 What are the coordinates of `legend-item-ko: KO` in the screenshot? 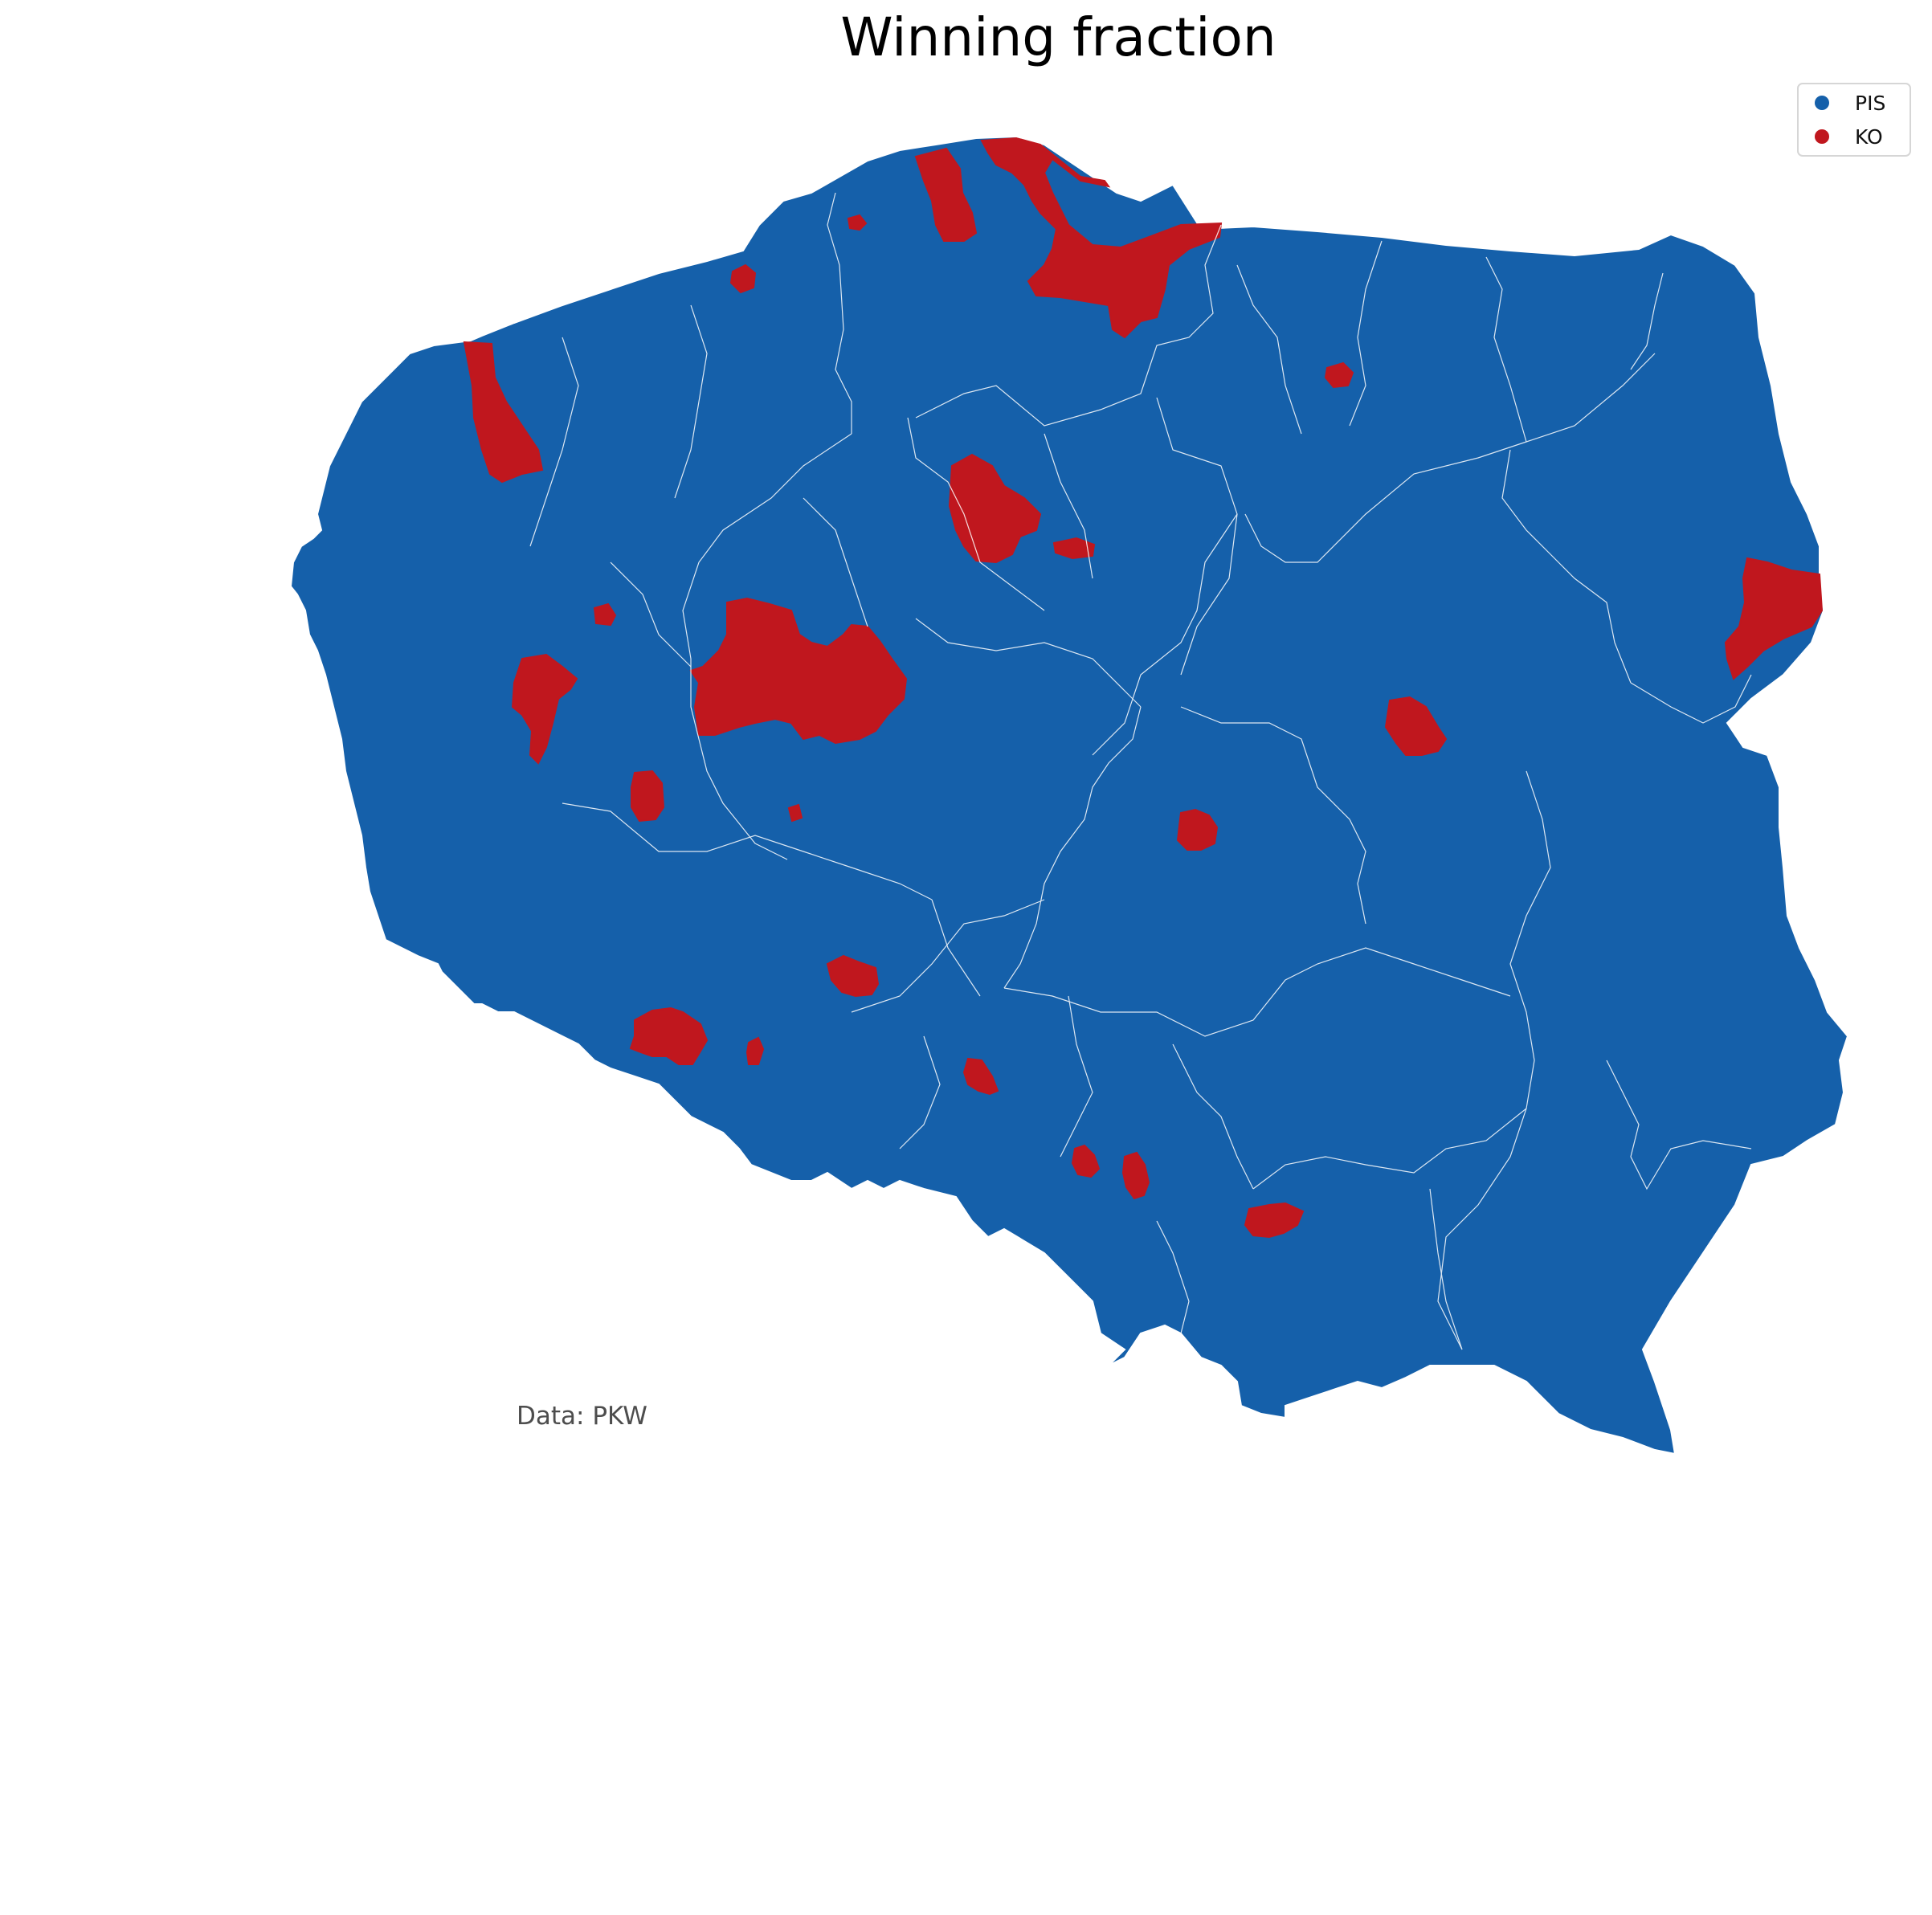 It's located at (1849, 136).